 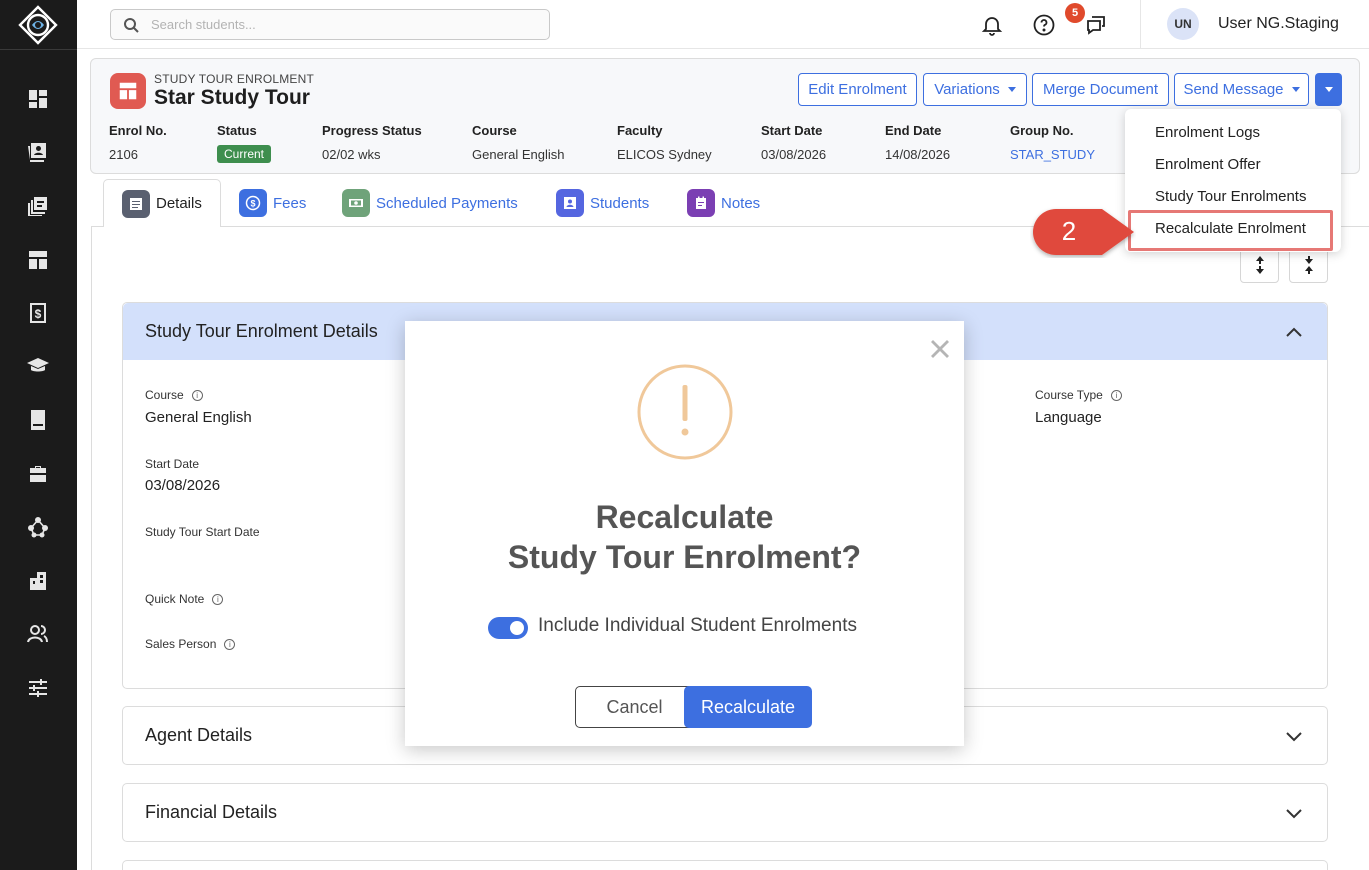 What do you see at coordinates (508, 628) in the screenshot?
I see `include-students-toggle` at bounding box center [508, 628].